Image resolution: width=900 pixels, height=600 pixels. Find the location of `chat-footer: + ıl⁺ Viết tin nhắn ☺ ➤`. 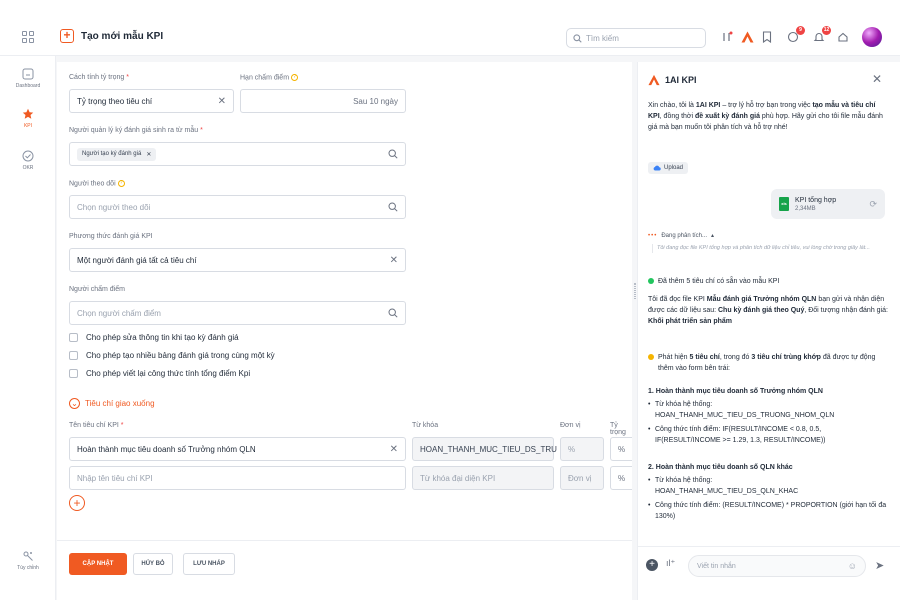

chat-footer: + ıl⁺ Viết tin nhắn ☺ ➤ is located at coordinates (769, 573).